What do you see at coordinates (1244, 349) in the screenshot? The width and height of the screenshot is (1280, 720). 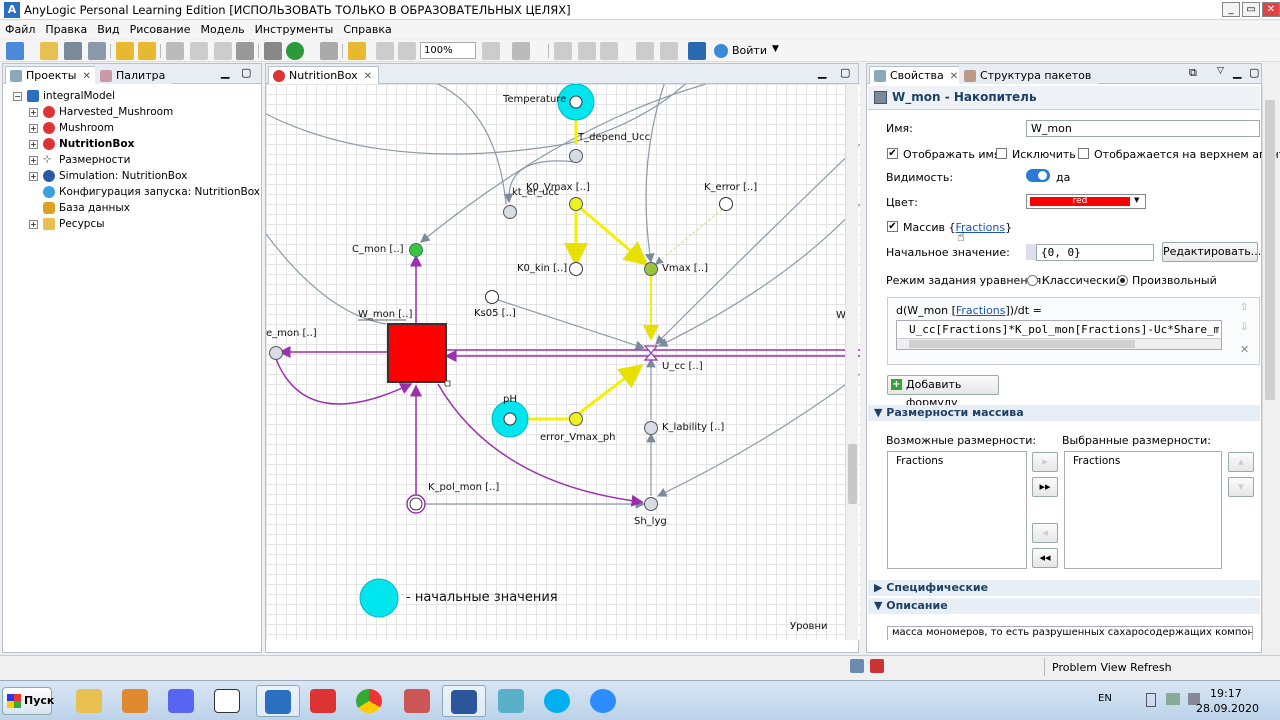 I see `remove-icon: ✕` at bounding box center [1244, 349].